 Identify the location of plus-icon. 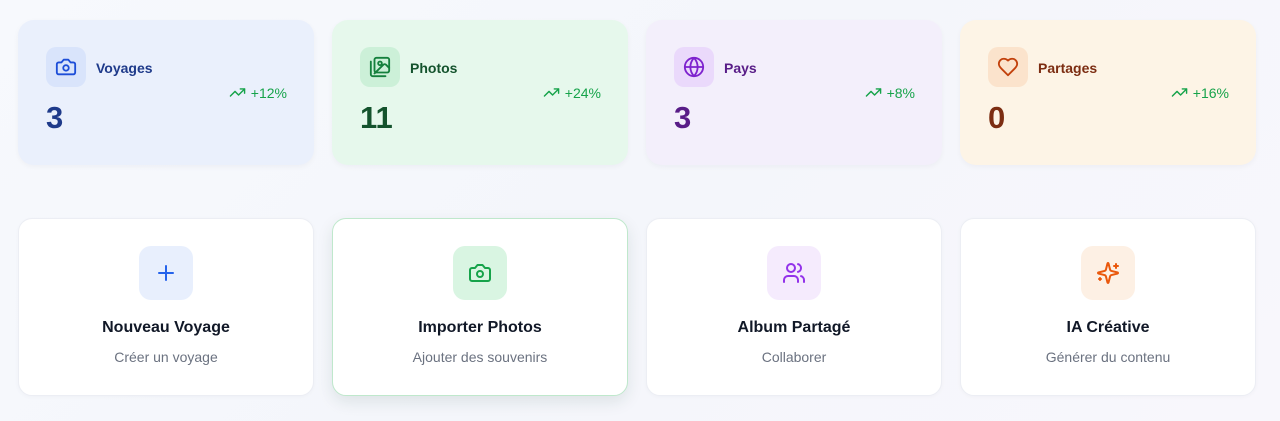
(166, 273).